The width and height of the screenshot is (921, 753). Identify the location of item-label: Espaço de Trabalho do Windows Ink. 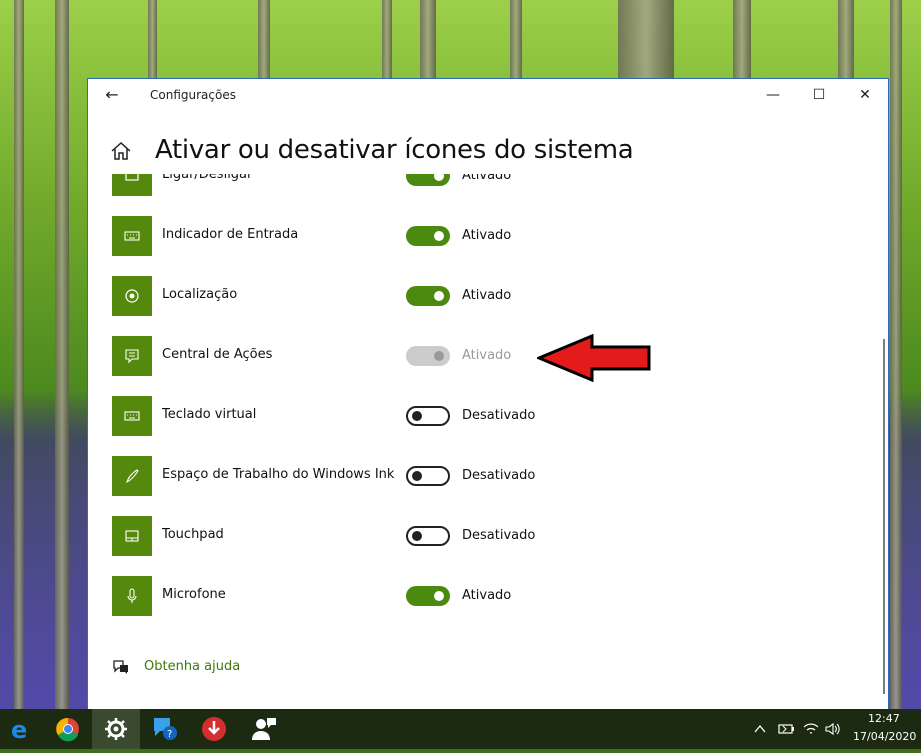
(278, 474).